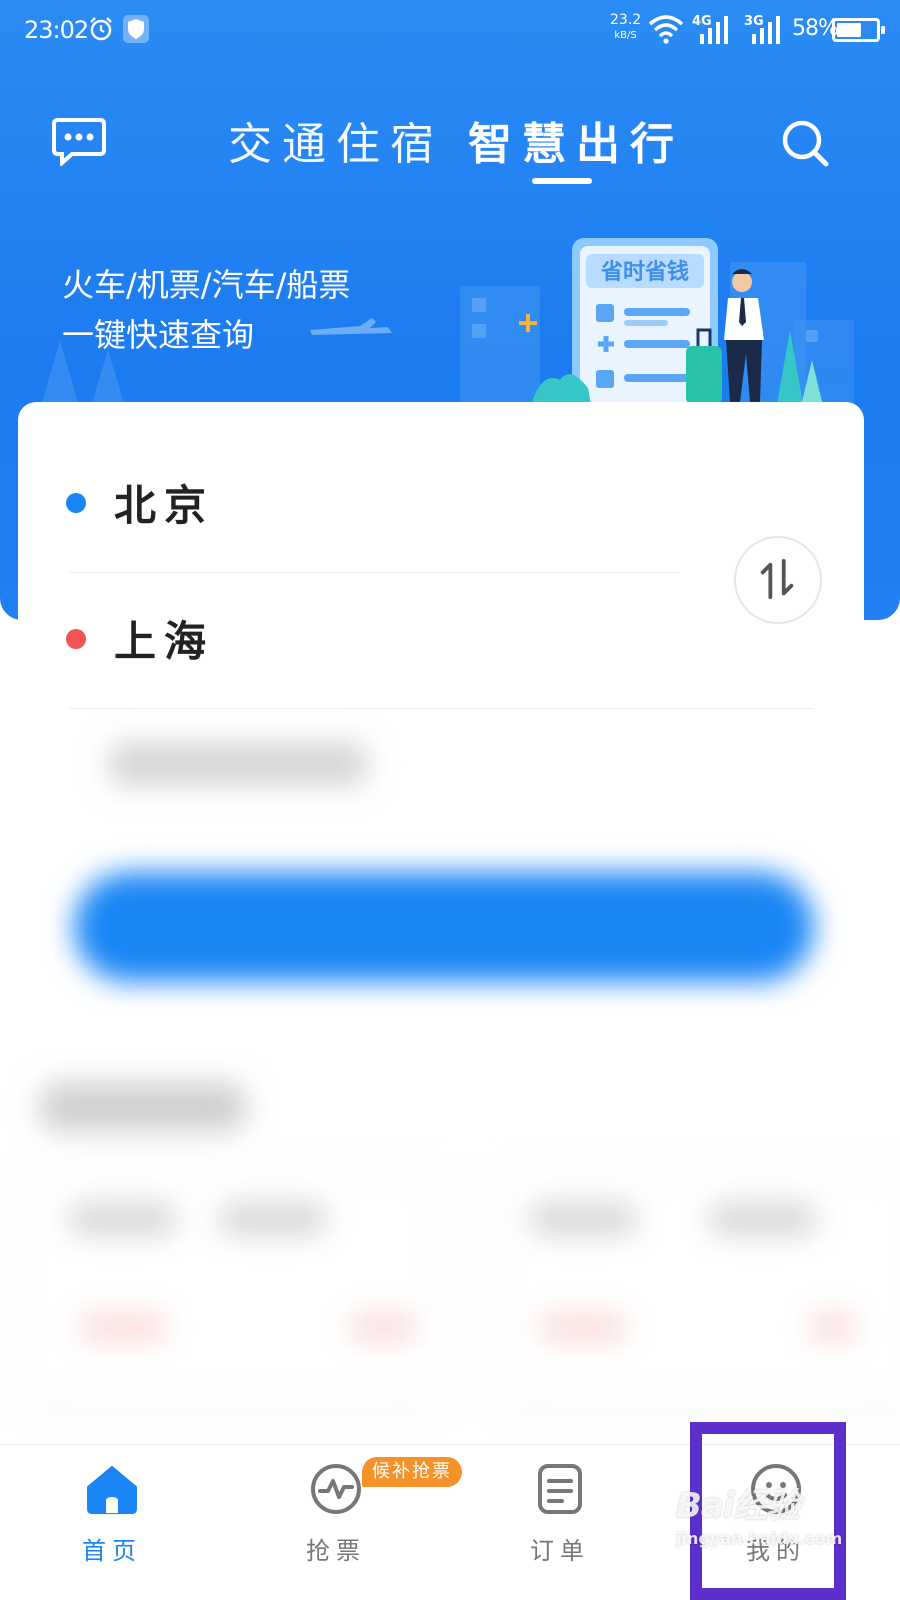 The image size is (900, 1600). What do you see at coordinates (626, 26) in the screenshot?
I see `net-speed: 23.2 kB/S` at bounding box center [626, 26].